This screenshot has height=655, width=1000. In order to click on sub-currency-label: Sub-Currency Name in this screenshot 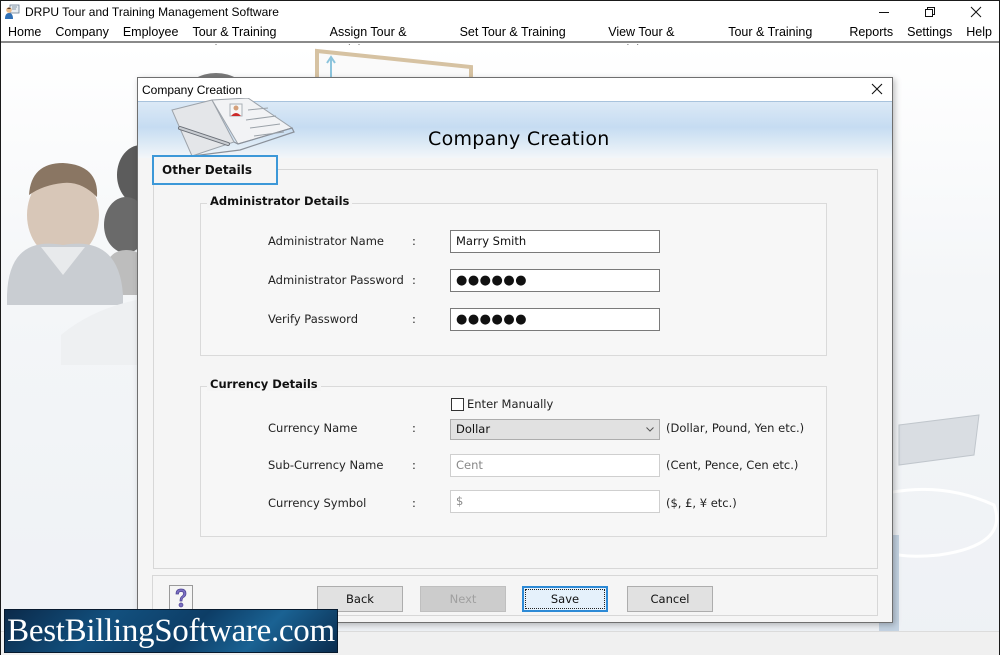, I will do `click(326, 465)`.